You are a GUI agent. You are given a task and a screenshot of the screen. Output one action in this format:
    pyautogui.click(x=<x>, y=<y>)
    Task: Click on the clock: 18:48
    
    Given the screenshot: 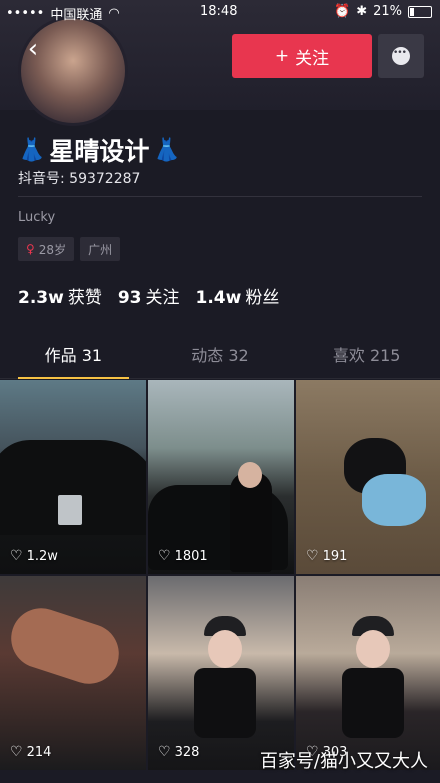 What is the action you would take?
    pyautogui.click(x=219, y=11)
    